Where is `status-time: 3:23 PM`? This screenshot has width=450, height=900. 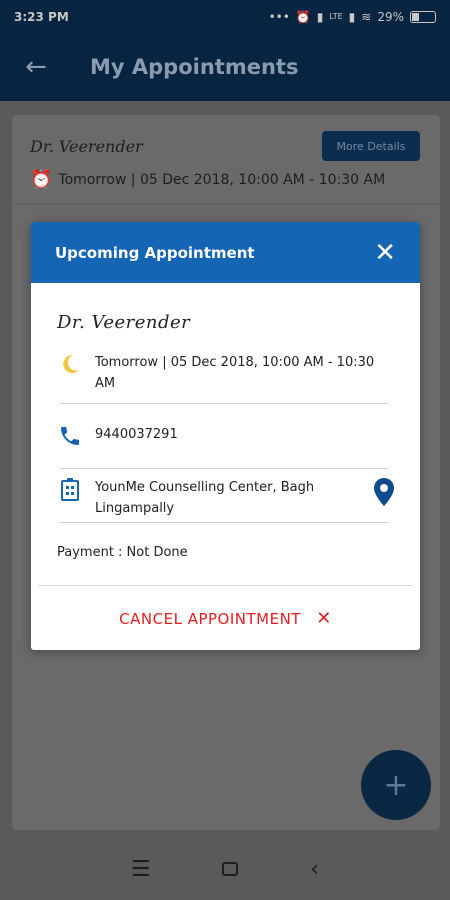
status-time: 3:23 PM is located at coordinates (41, 16).